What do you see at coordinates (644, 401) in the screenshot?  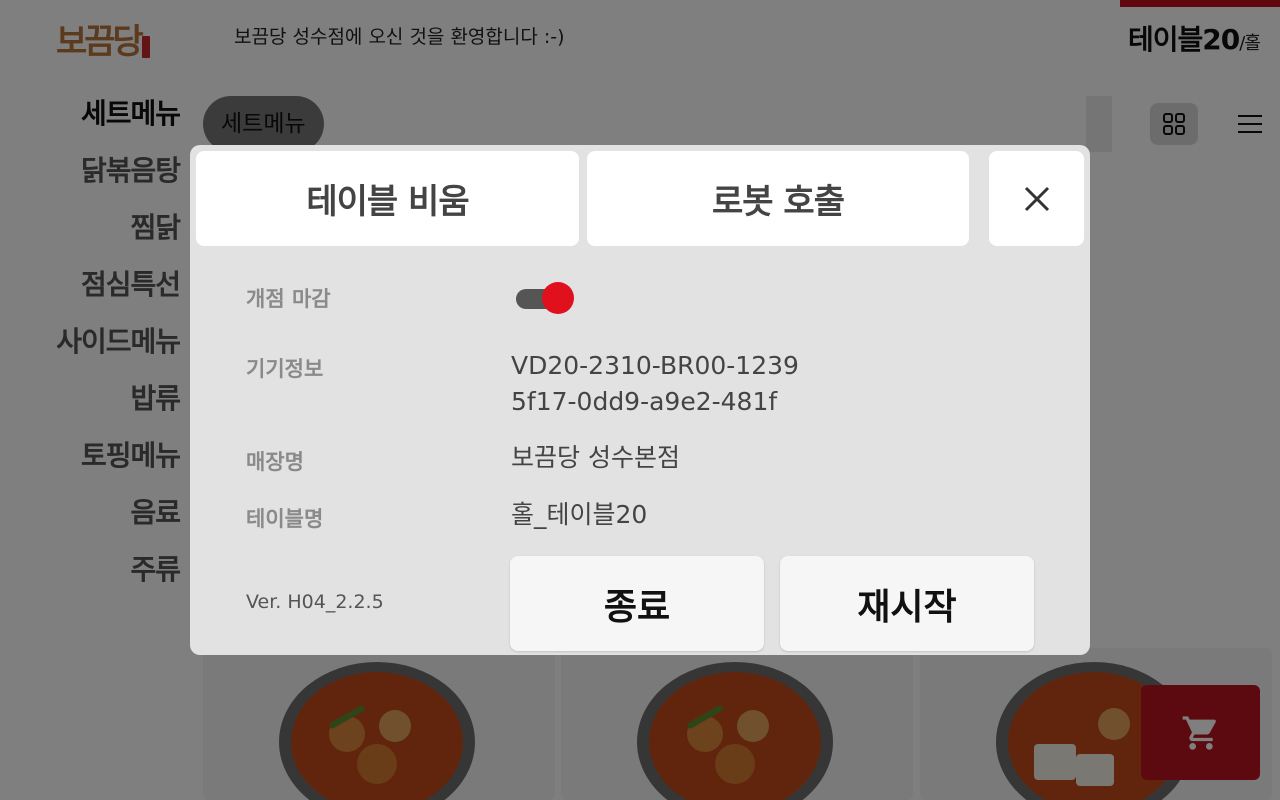 I see `device-info-line2: 5f17-0dd9-a9e2-481f` at bounding box center [644, 401].